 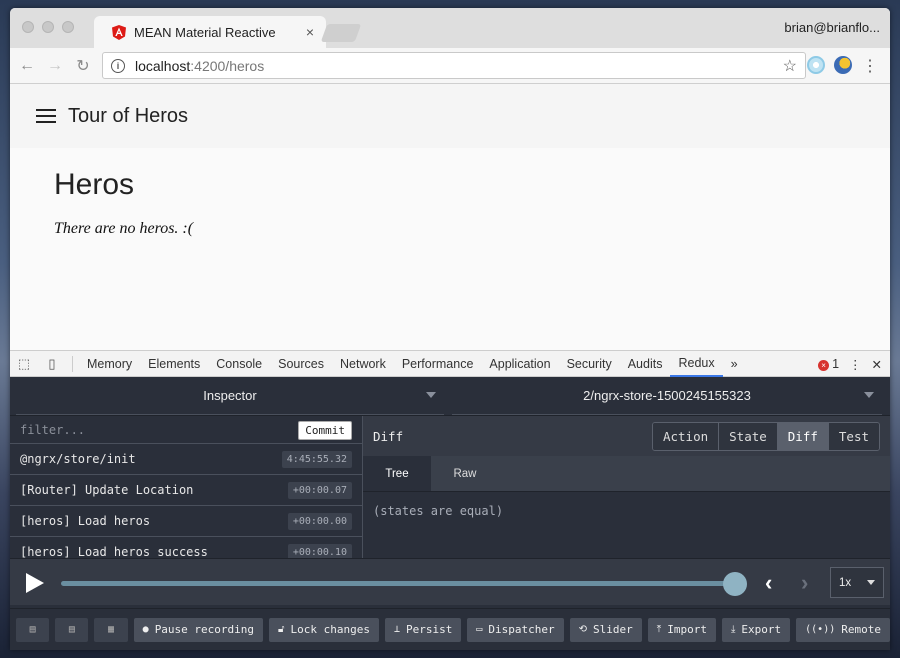 I want to click on app-title: Tour of Heros, so click(x=128, y=115).